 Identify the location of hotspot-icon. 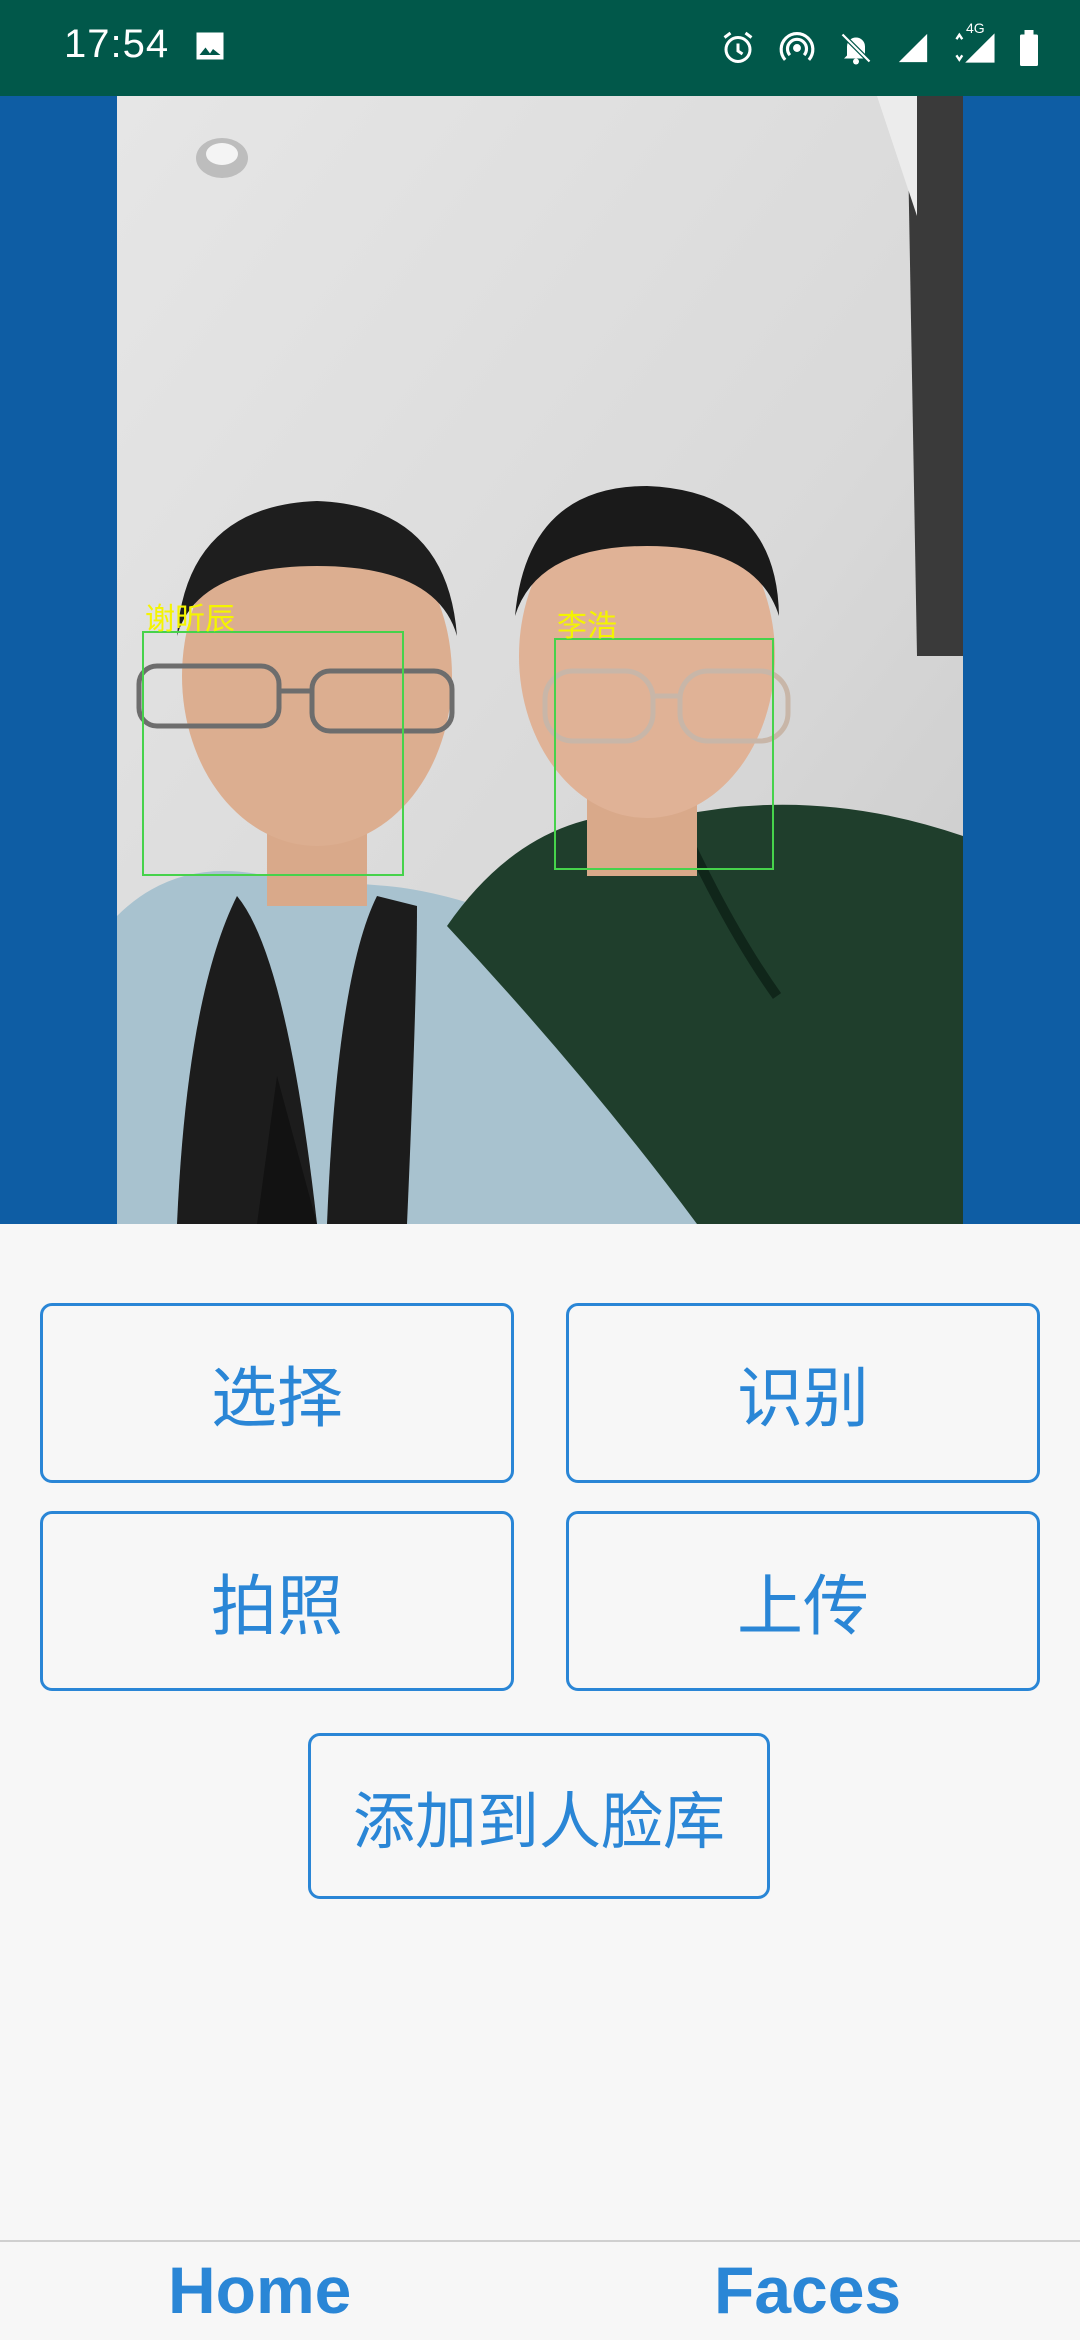
(797, 48).